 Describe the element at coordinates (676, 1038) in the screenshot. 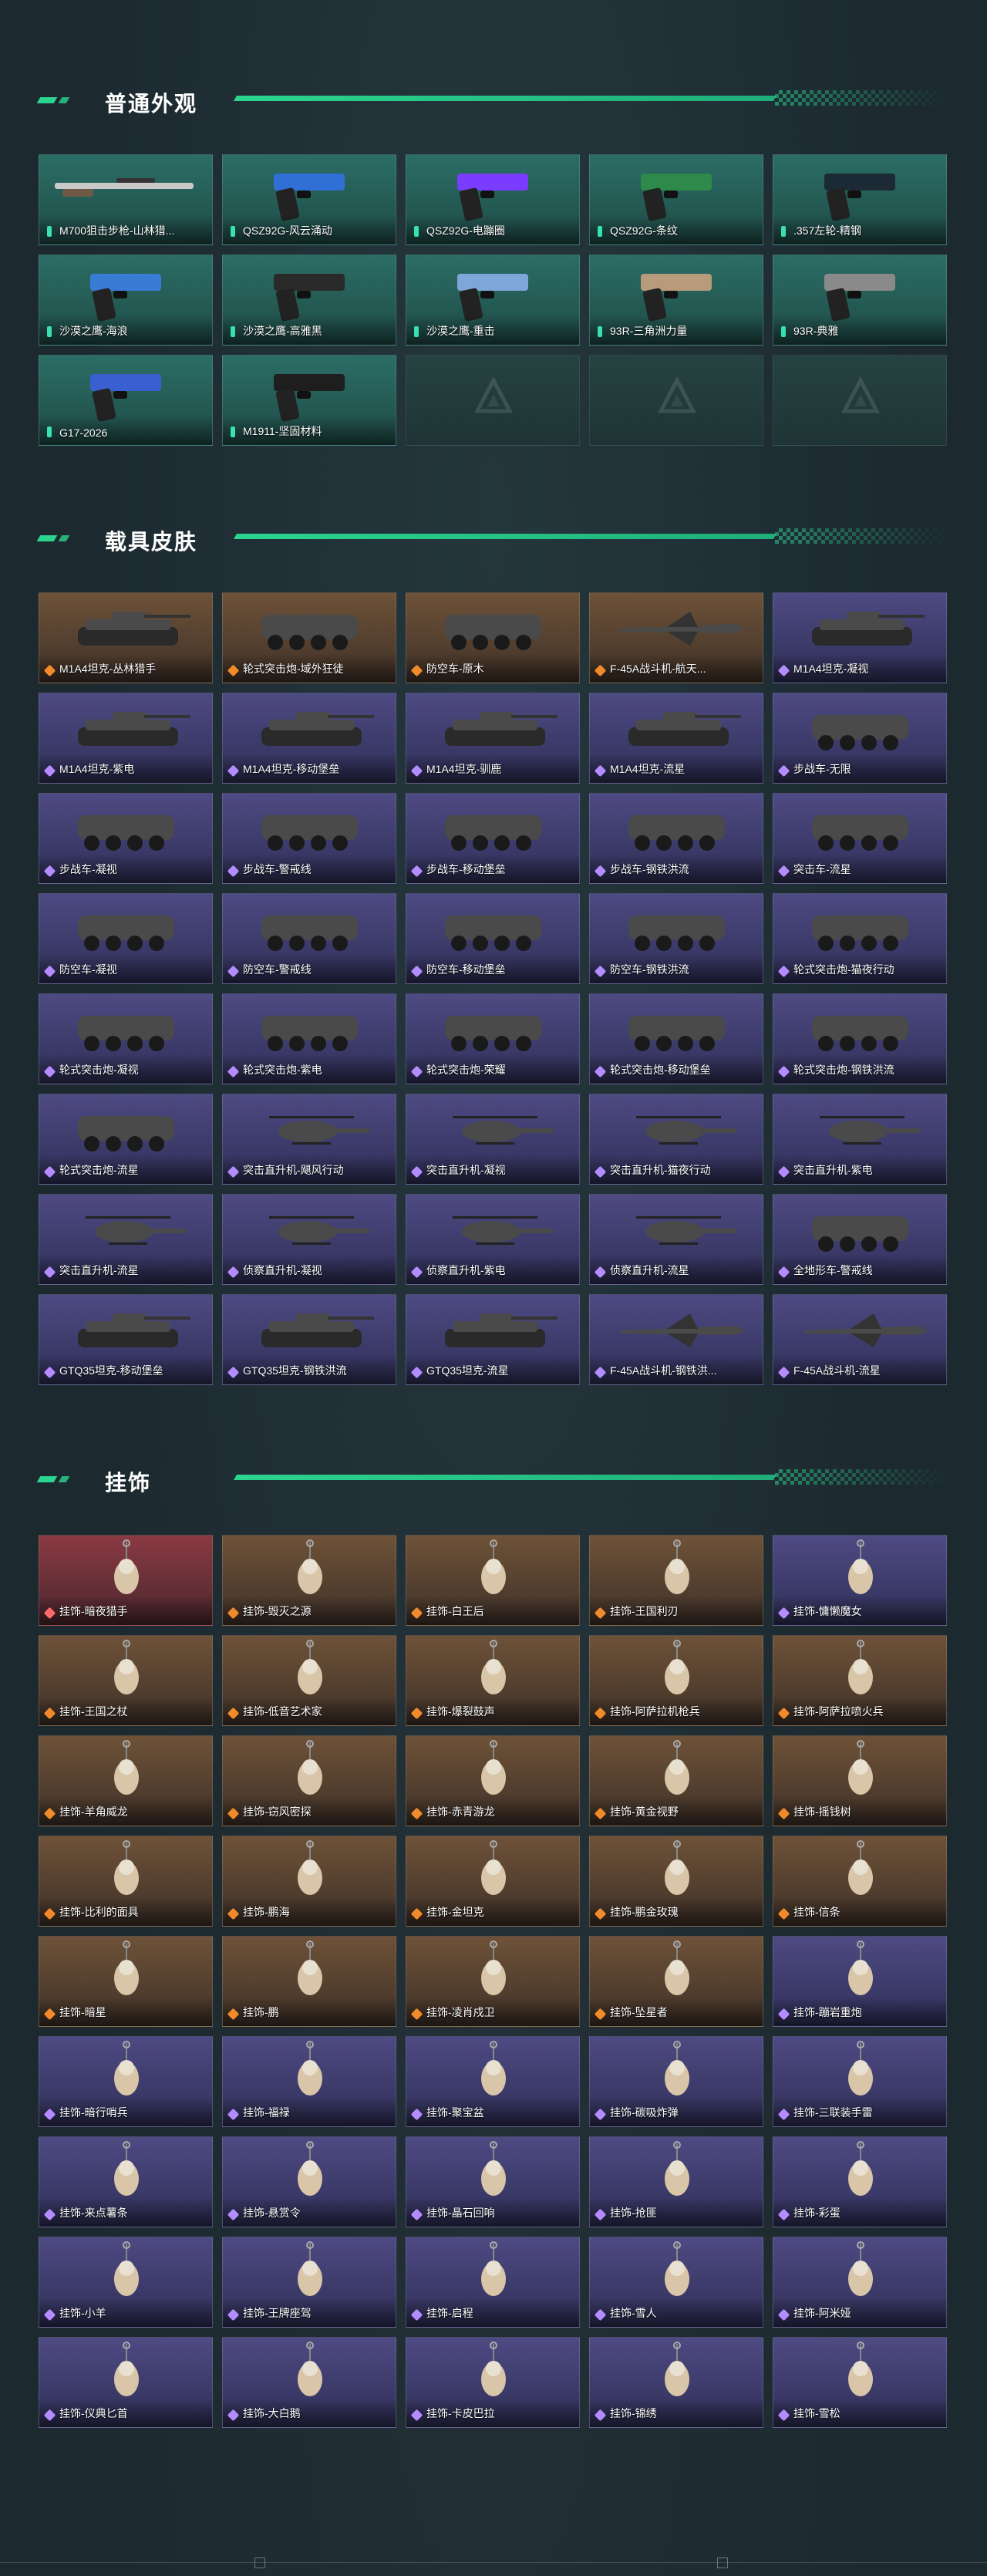

I see `vehicle-card: 轮式突击炮-移动堡垒` at that location.